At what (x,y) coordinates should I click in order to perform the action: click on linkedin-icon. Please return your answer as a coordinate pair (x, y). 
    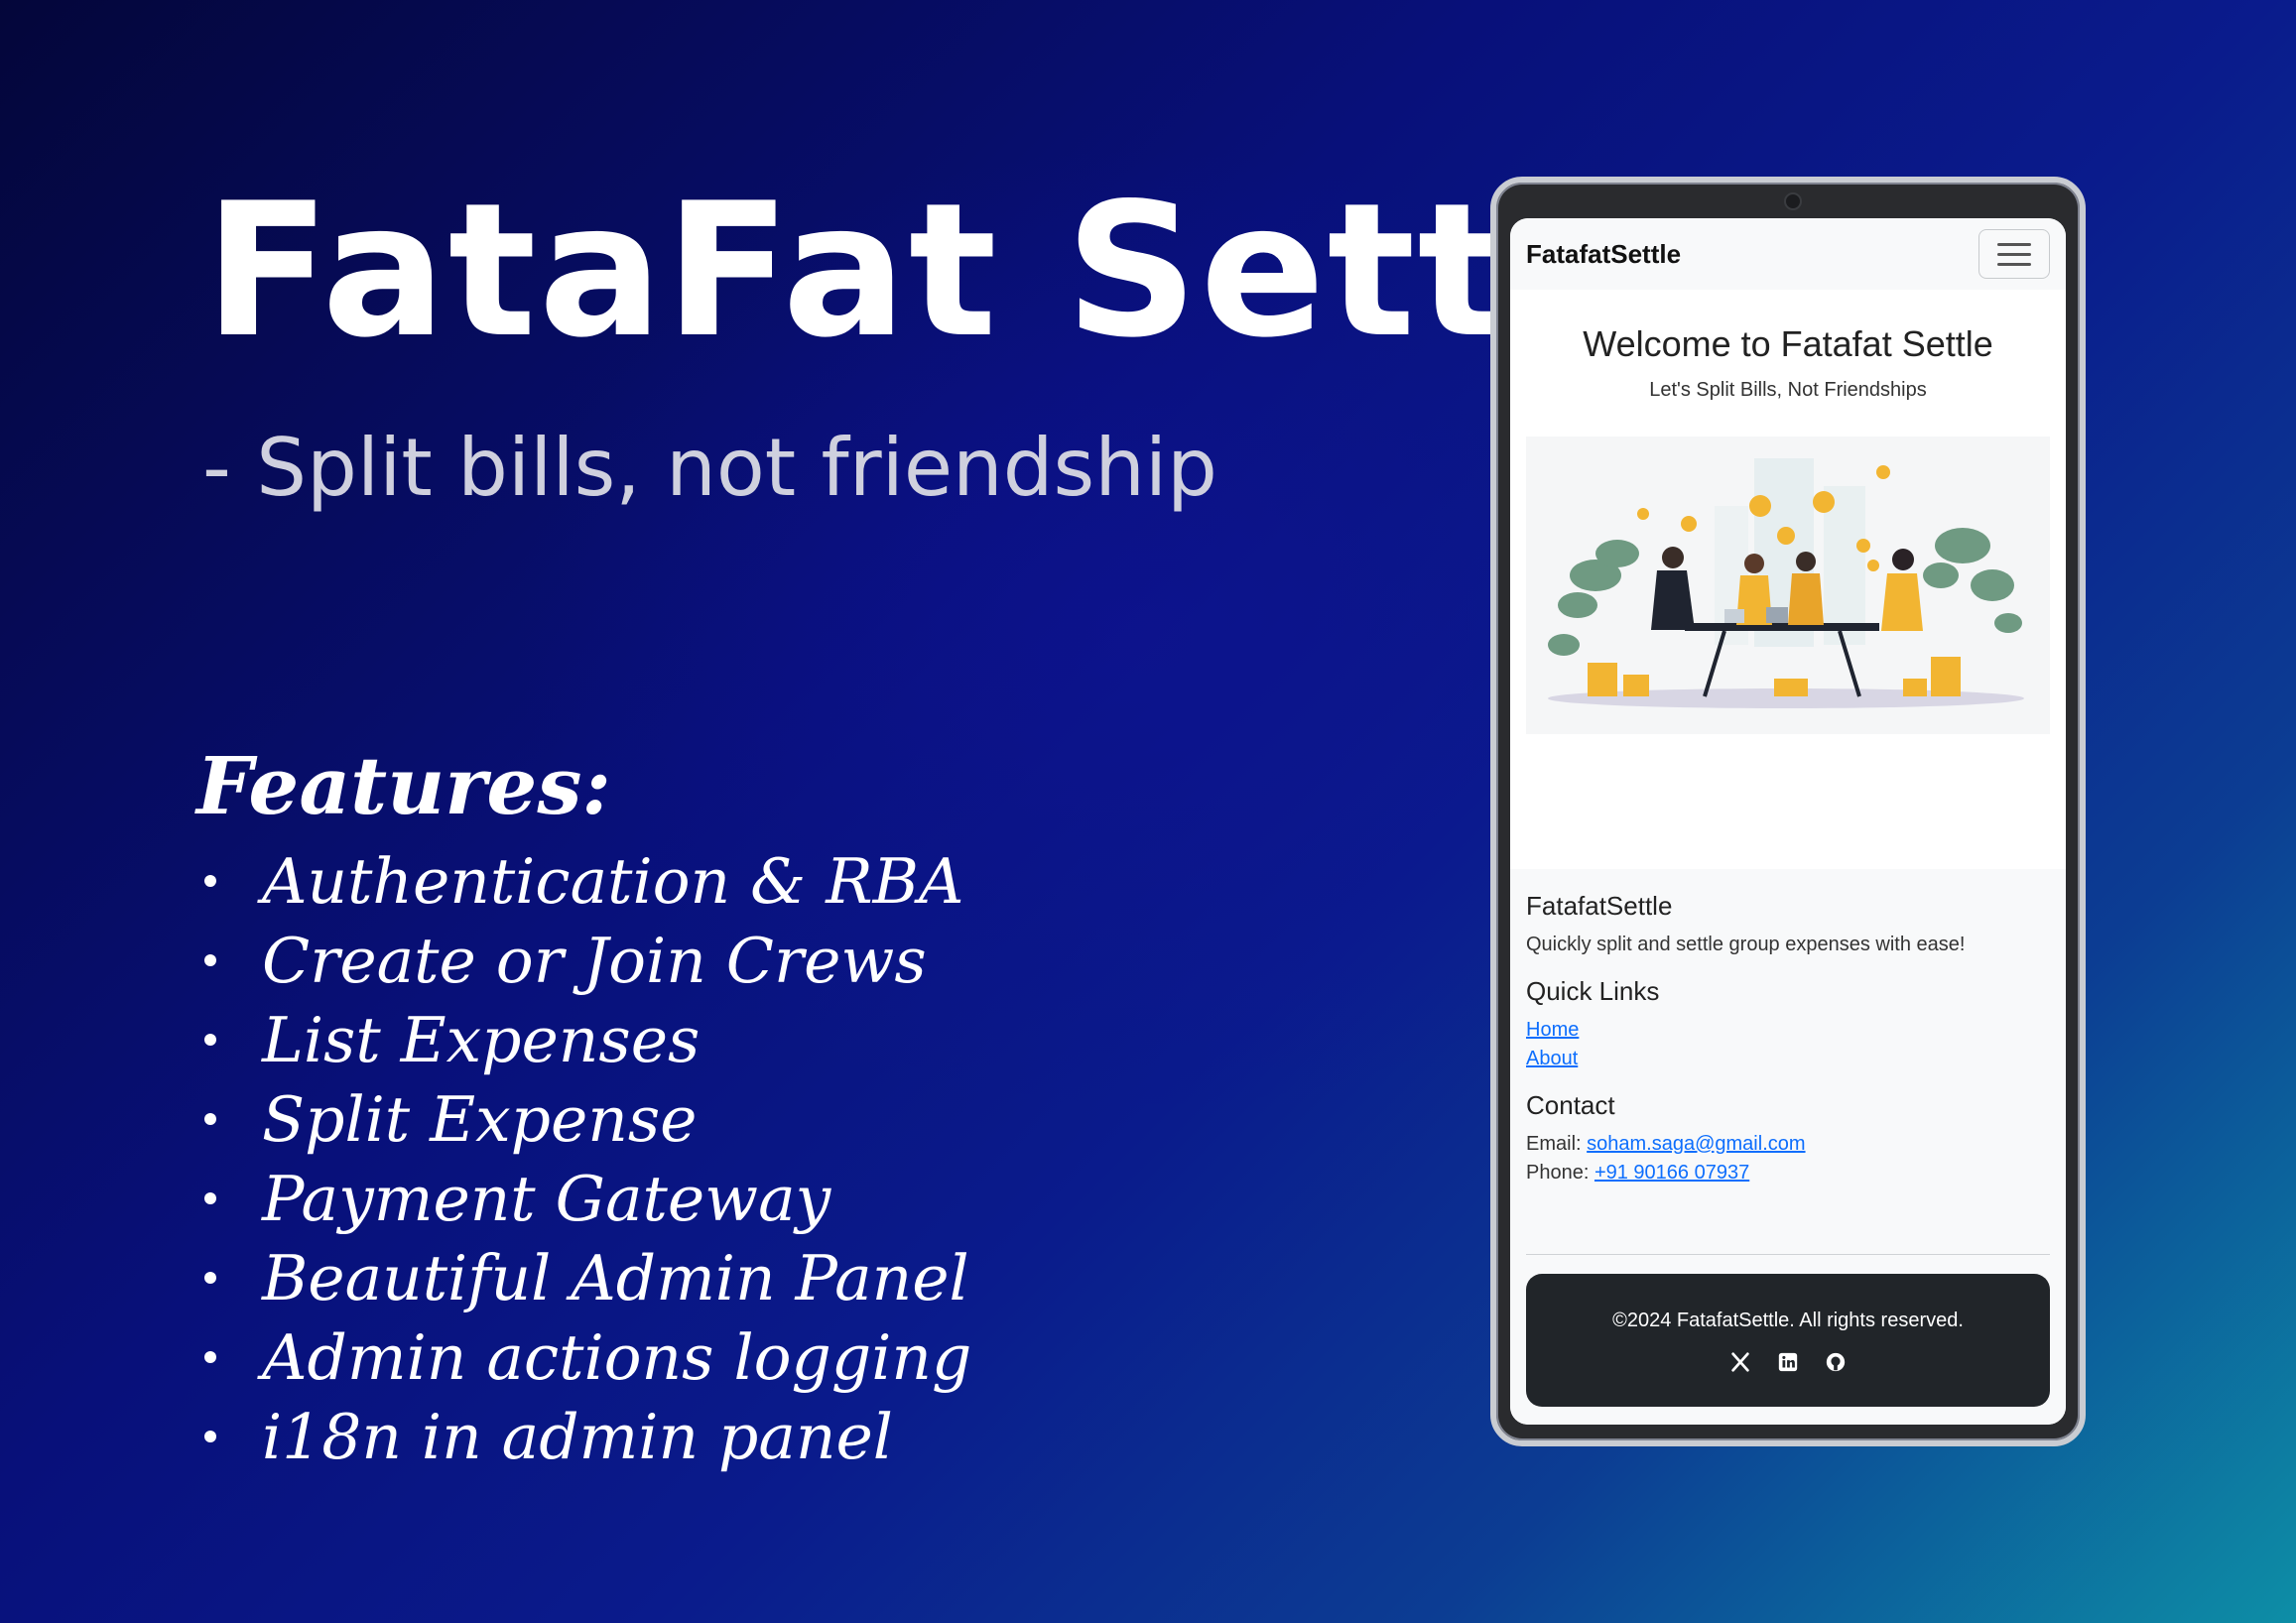
    Looking at the image, I should click on (1788, 1362).